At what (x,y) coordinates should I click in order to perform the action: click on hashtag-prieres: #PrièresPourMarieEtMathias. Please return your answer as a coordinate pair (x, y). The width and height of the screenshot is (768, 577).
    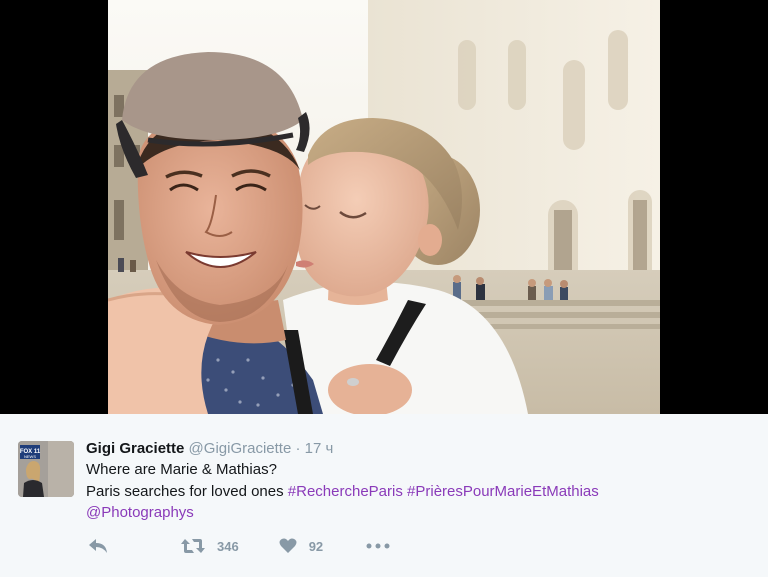
    Looking at the image, I should click on (503, 491).